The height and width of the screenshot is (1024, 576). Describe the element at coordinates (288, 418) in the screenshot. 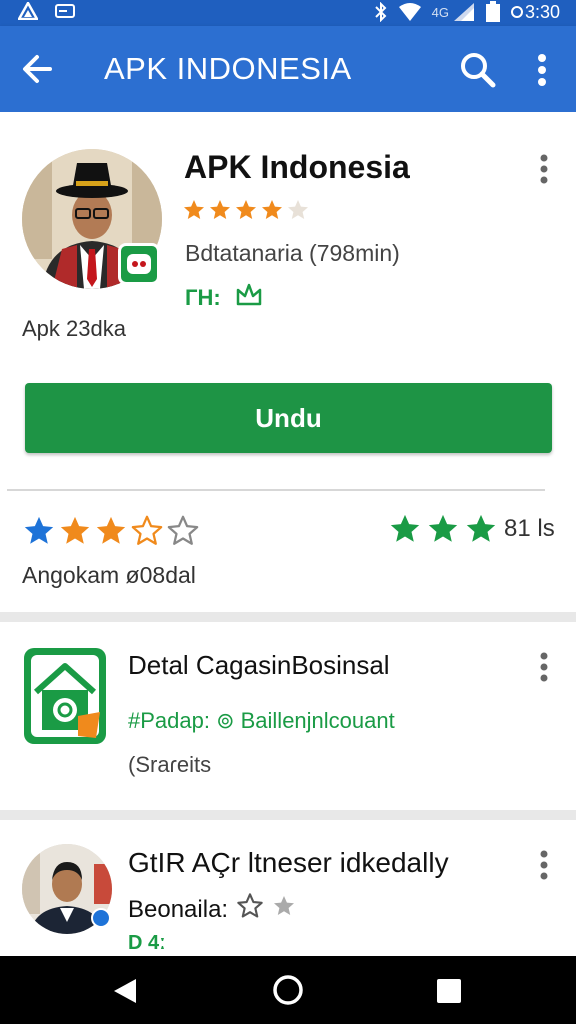

I see `install-button: Undu` at that location.